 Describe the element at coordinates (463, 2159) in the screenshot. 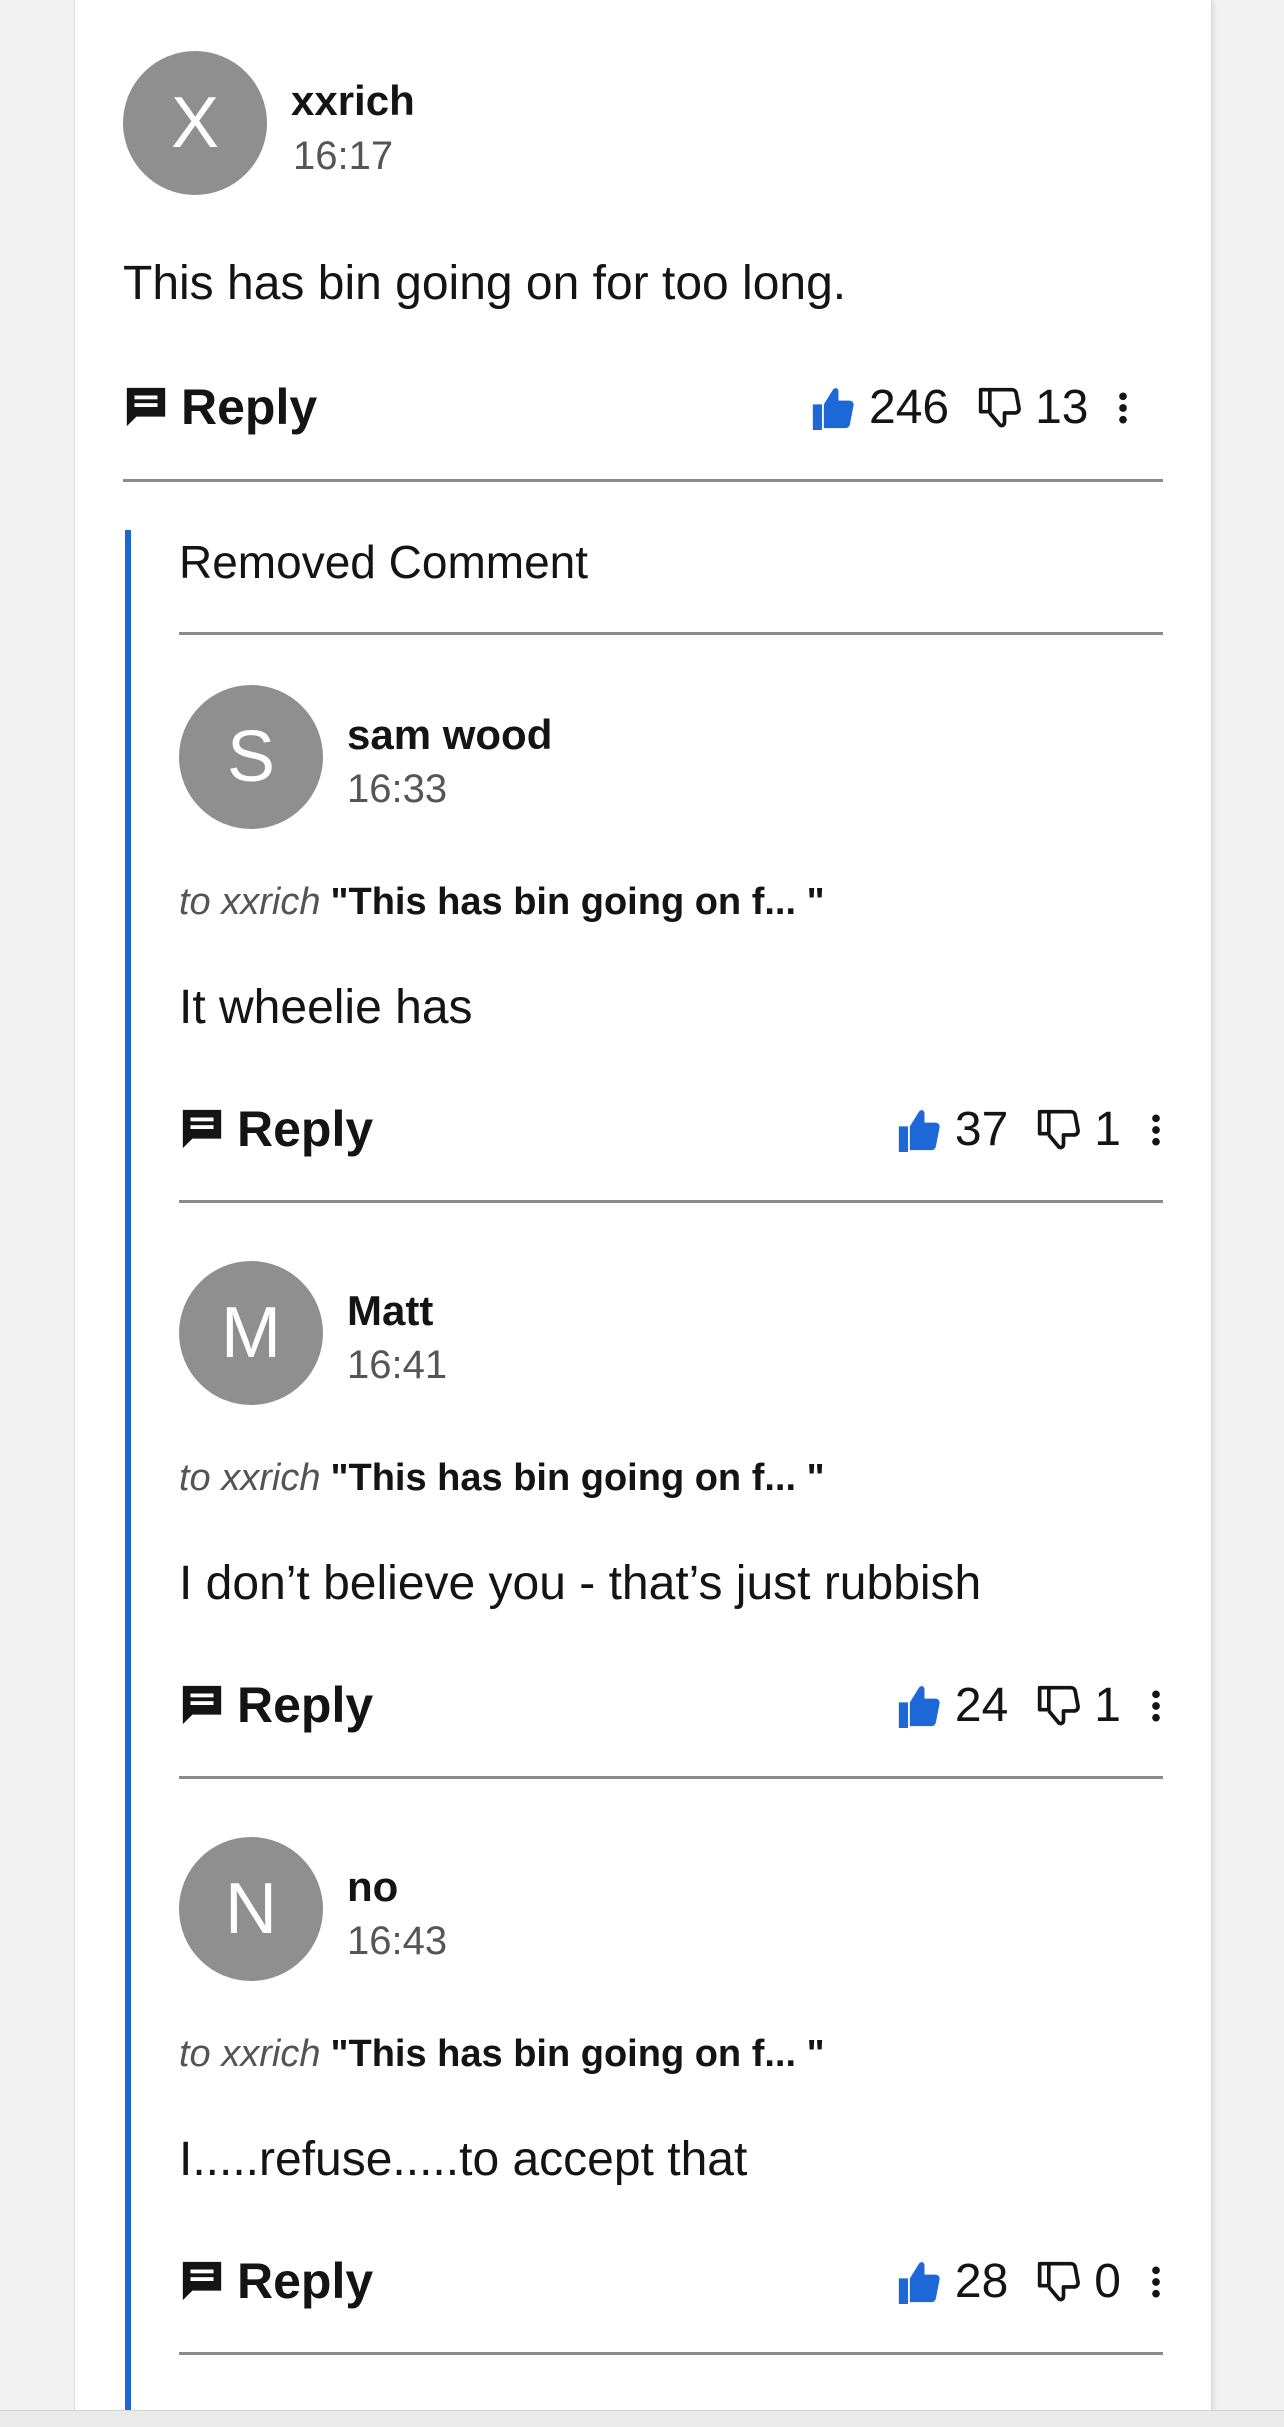

I see `comment-body: I.....refuse.....to accept that` at that location.